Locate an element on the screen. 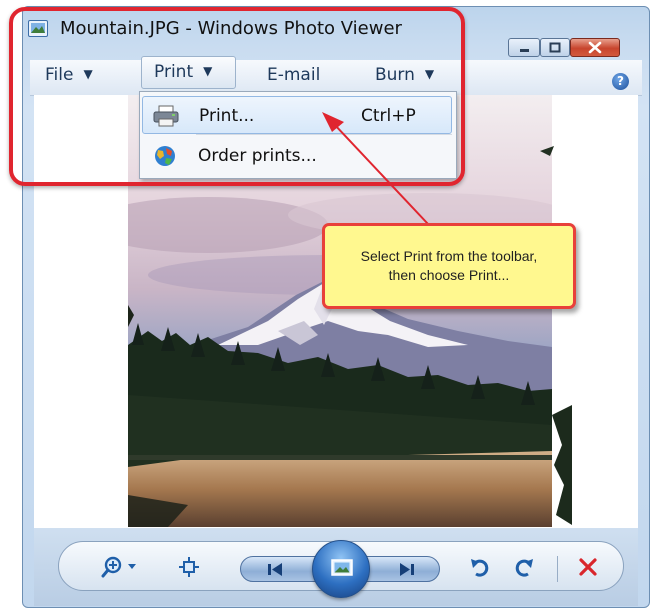 The width and height of the screenshot is (658, 611). previous-icon is located at coordinates (273, 569).